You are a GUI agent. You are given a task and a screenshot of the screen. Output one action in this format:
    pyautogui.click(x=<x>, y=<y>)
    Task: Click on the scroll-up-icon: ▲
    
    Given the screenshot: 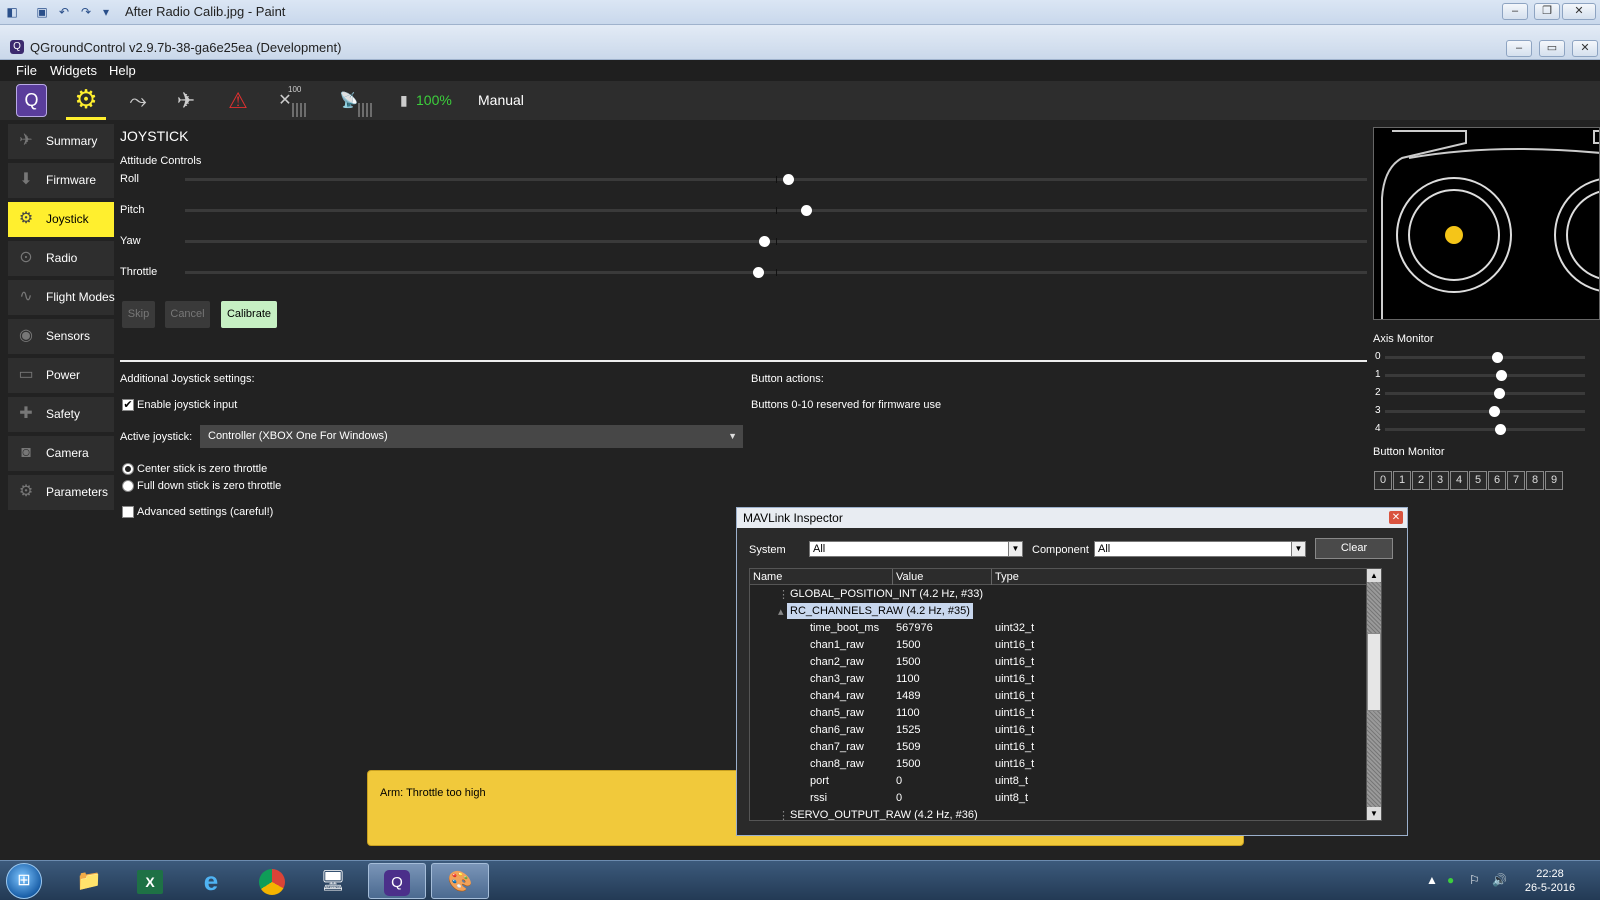 What is the action you would take?
    pyautogui.click(x=1374, y=575)
    